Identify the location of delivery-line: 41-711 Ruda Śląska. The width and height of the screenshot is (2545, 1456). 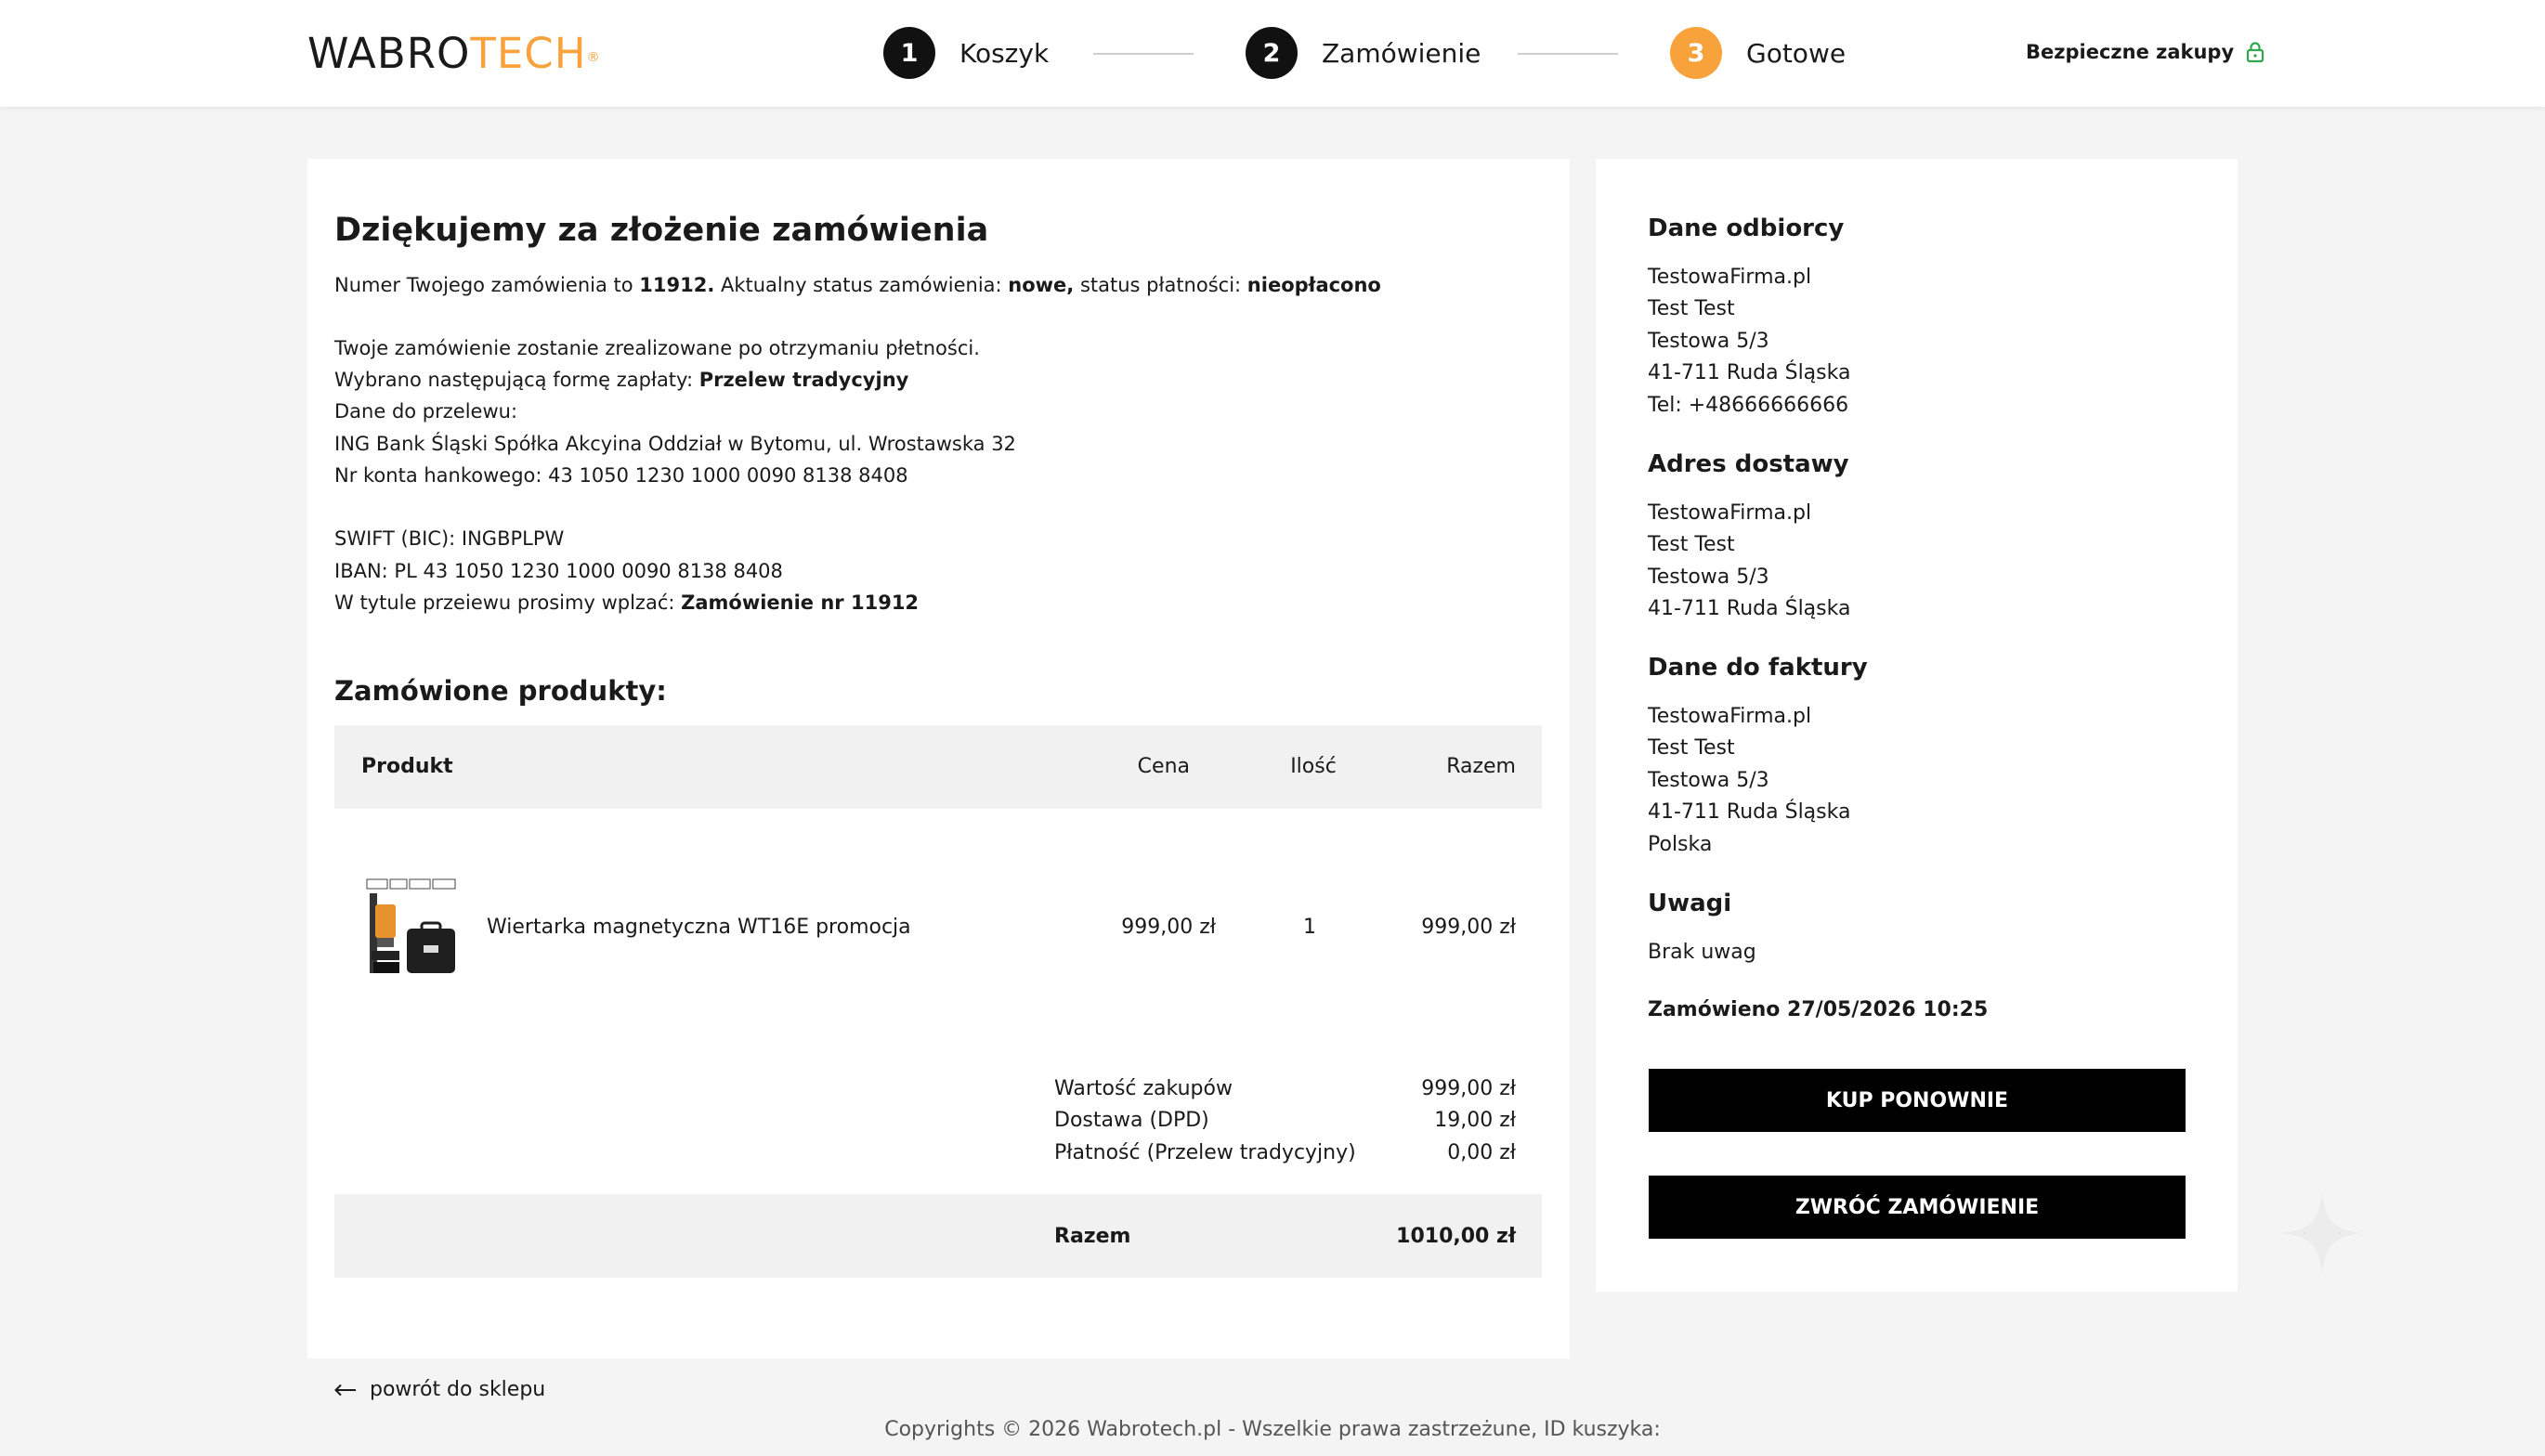
(1749, 608).